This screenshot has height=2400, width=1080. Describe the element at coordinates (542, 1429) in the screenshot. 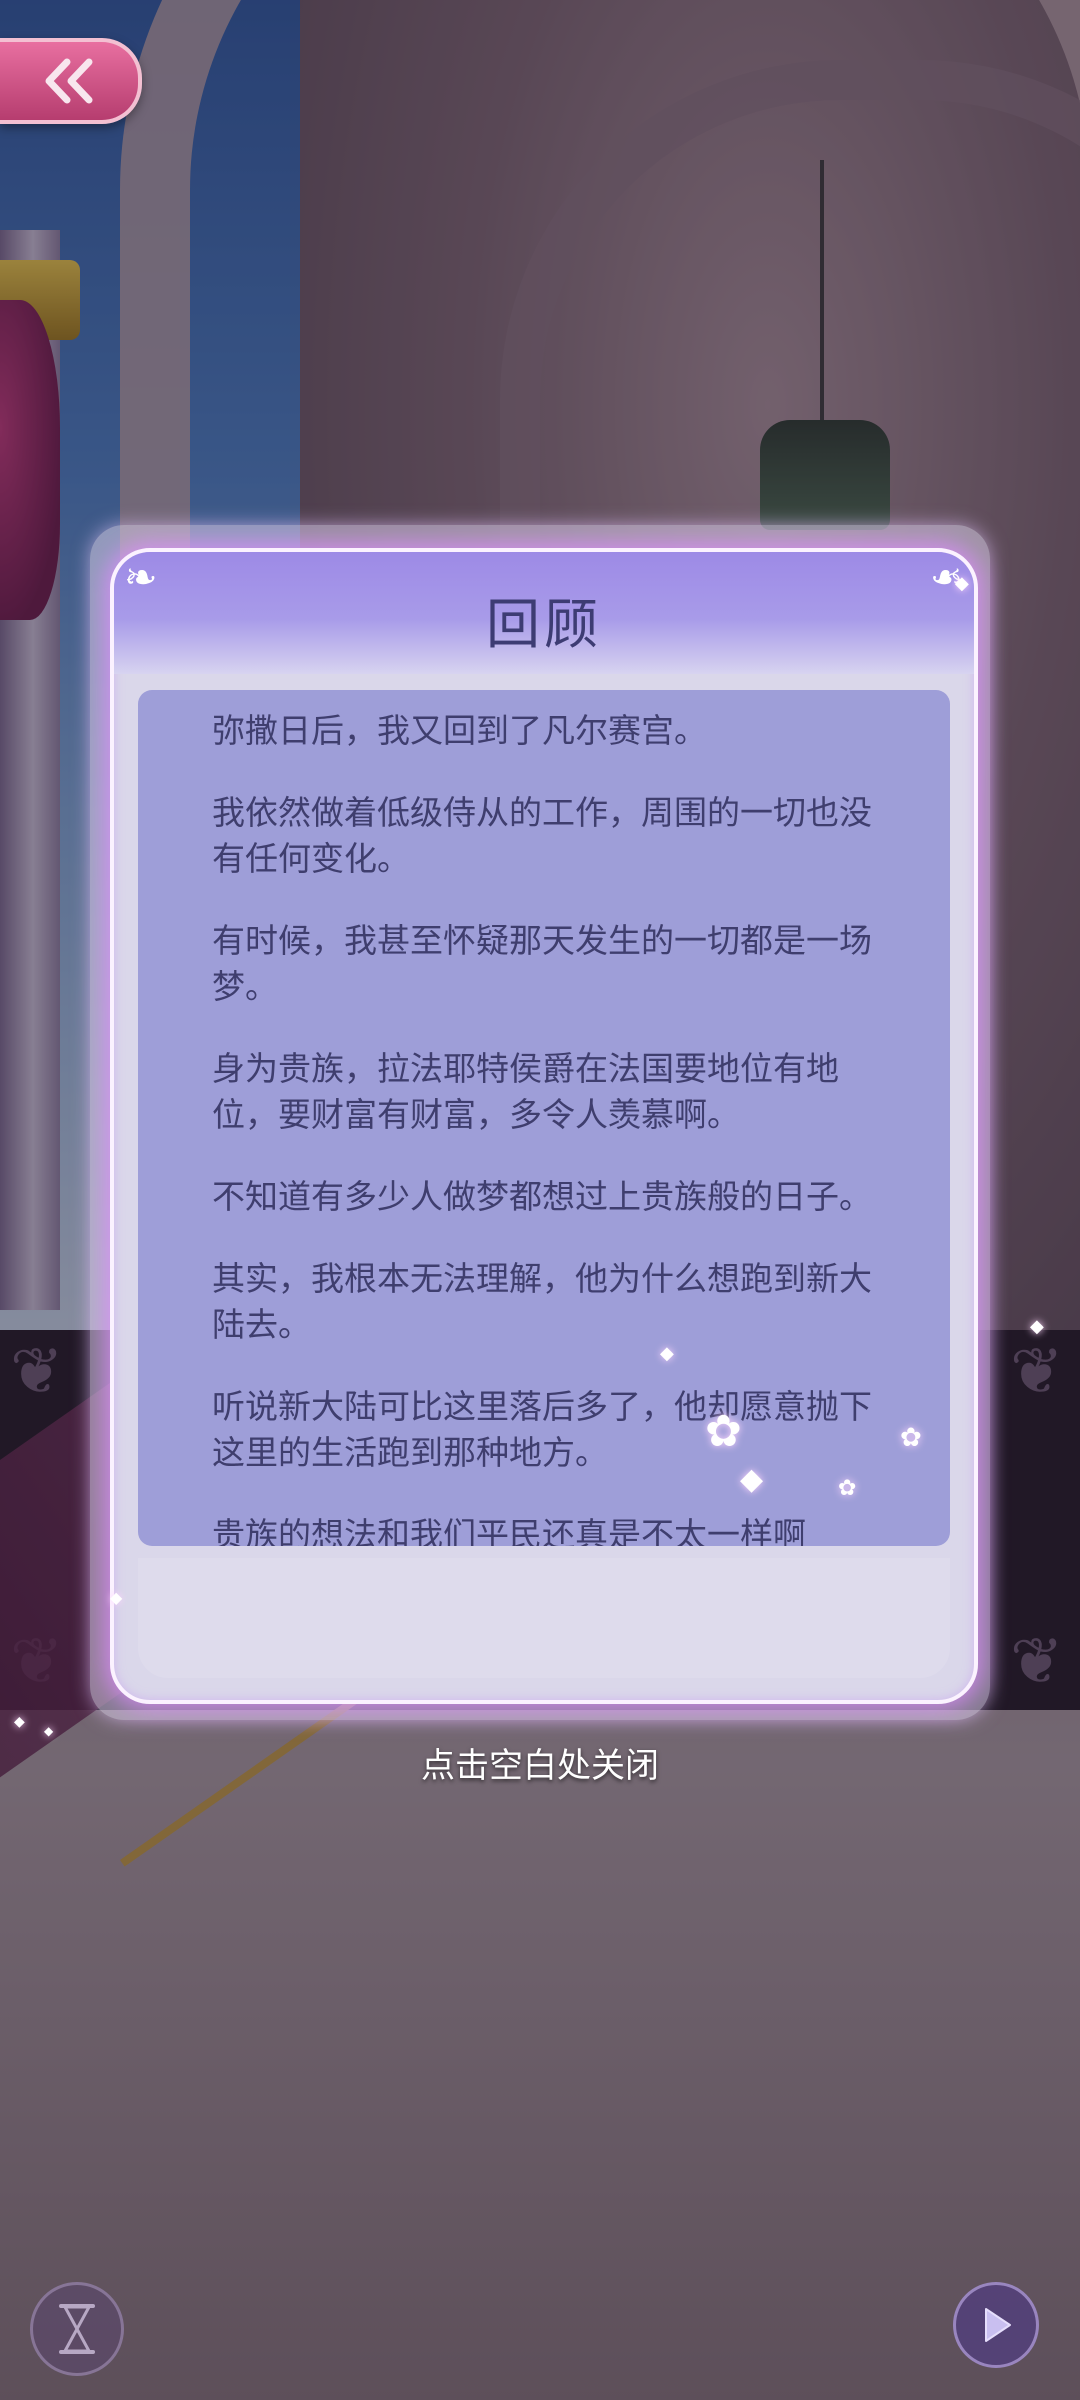

I see `review-paragraph: 听说新大陆可比这里落后多了，他却愿意抛下这里的生活跑到那种地方。` at that location.